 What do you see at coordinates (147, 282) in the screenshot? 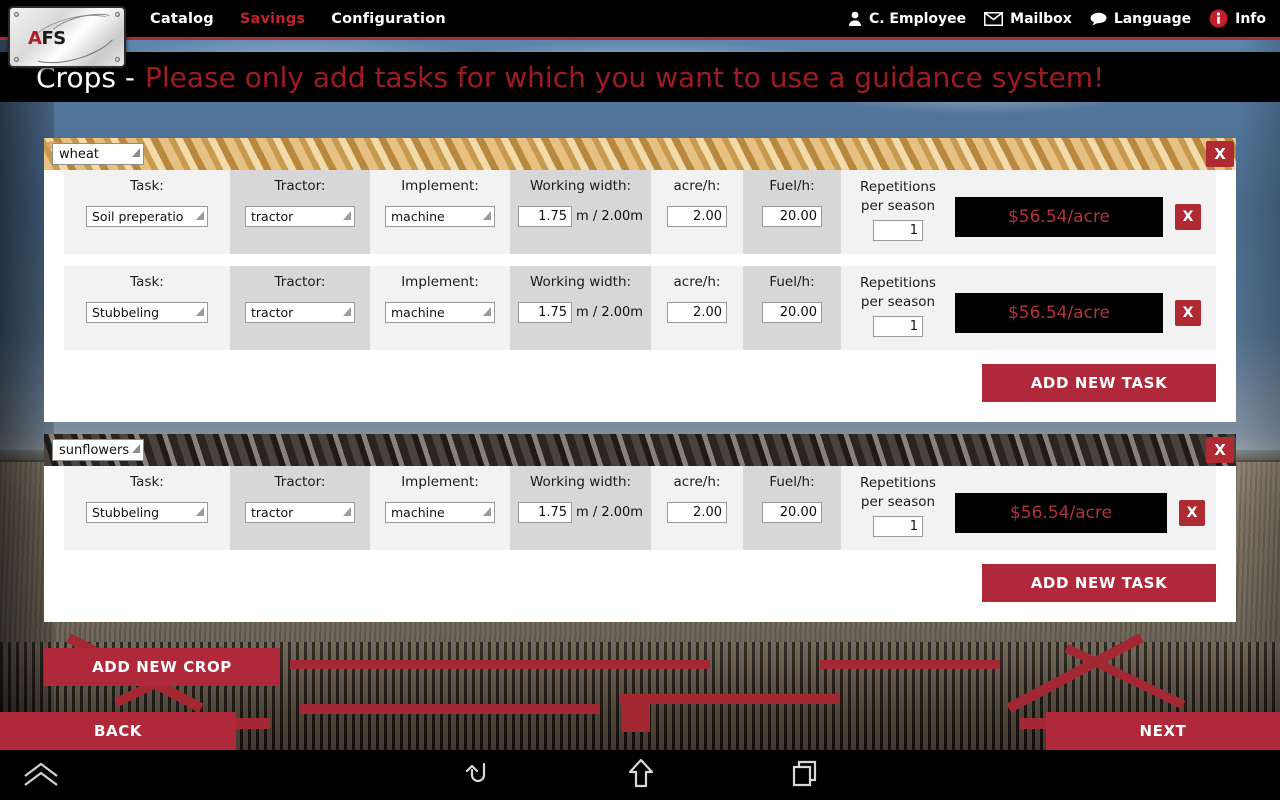
I see `label-task: Task:` at bounding box center [147, 282].